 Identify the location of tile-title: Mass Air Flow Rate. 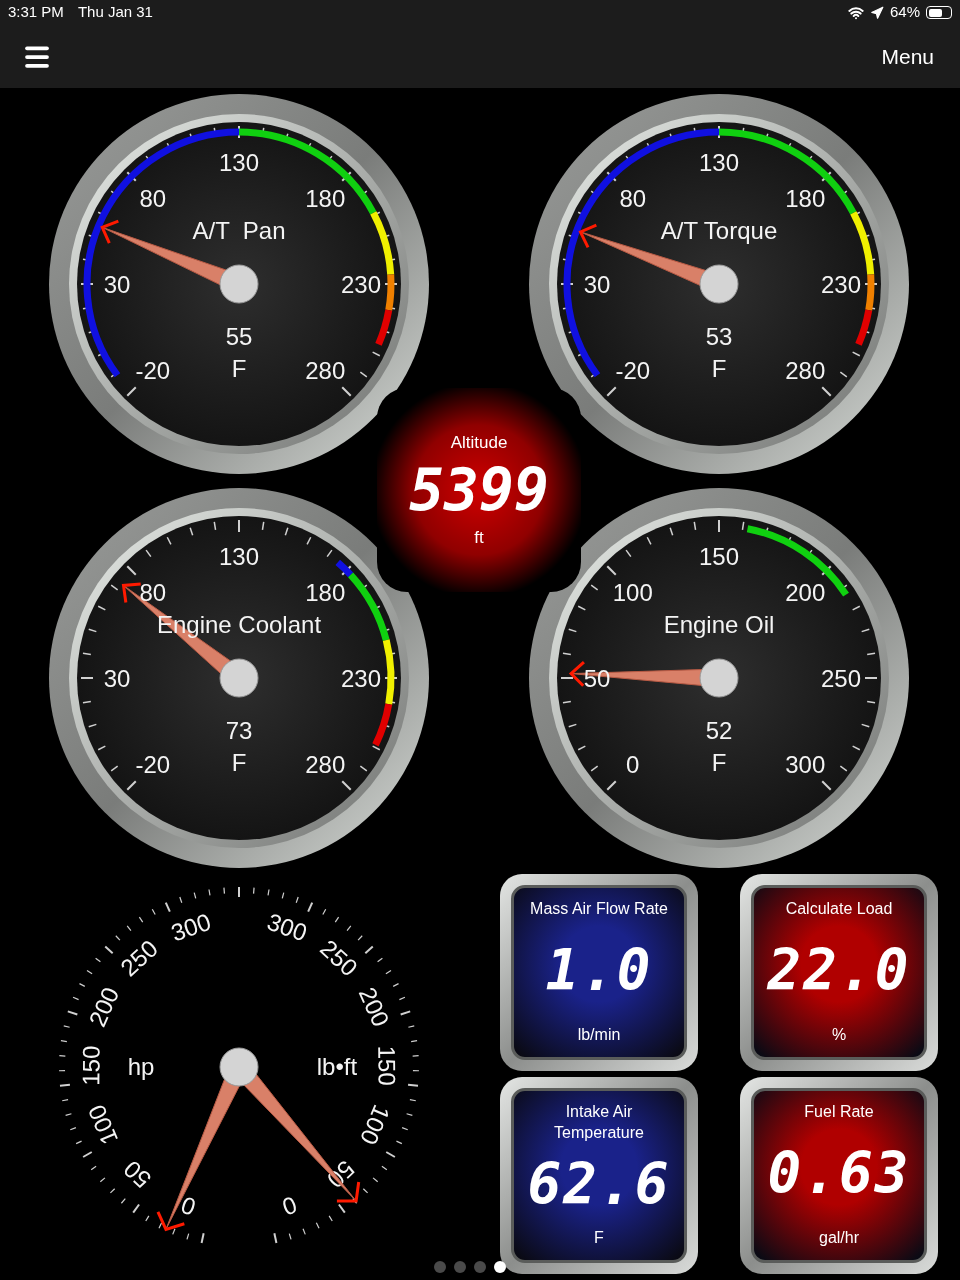
(599, 909).